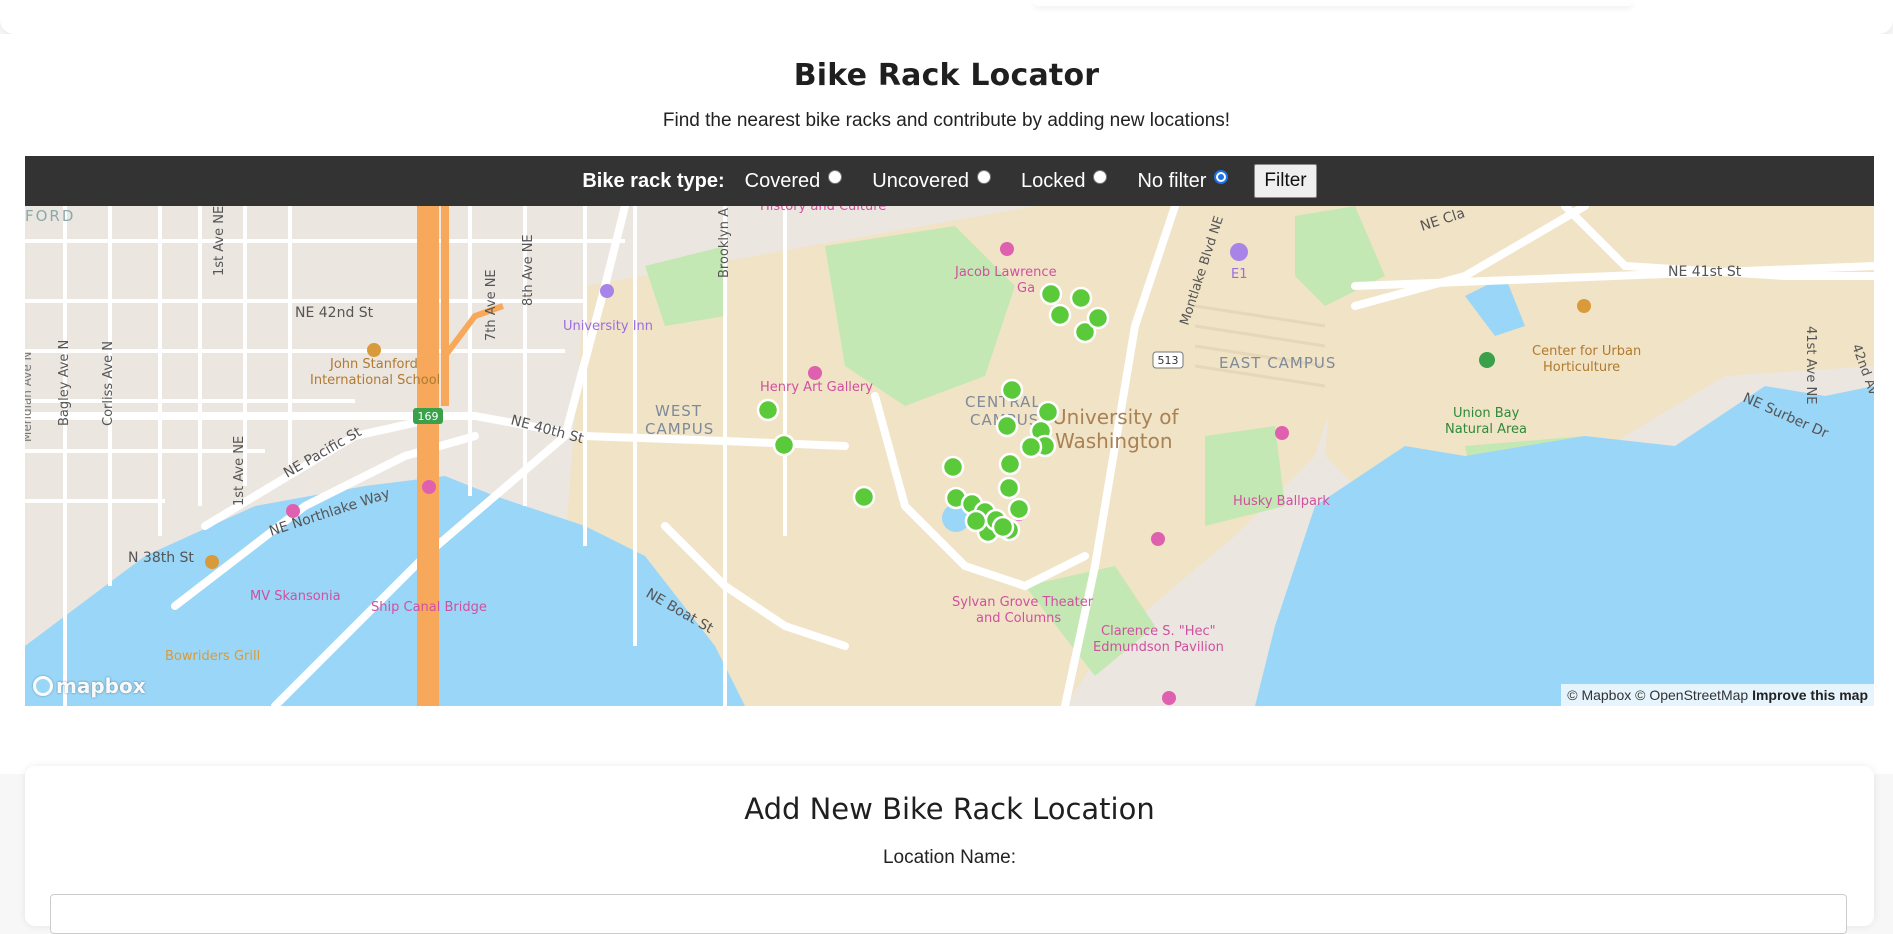 Image resolution: width=1893 pixels, height=934 pixels. What do you see at coordinates (1018, 618) in the screenshot?
I see `sylvan-grove-label-2: and Columns` at bounding box center [1018, 618].